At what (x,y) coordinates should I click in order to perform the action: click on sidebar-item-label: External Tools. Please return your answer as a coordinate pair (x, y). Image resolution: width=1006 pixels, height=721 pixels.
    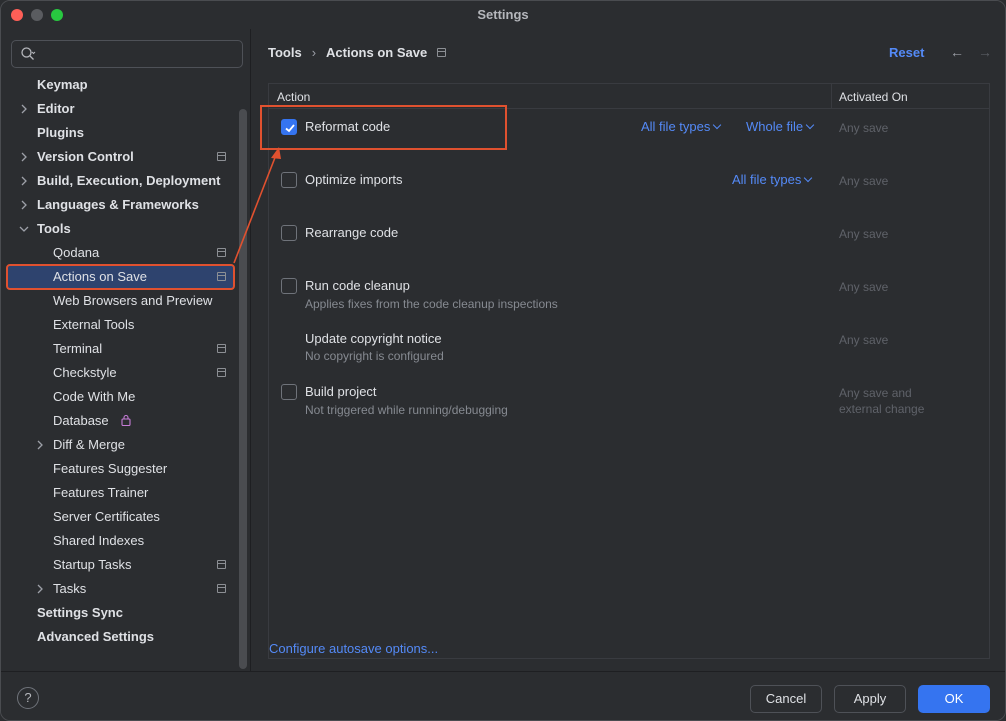
    Looking at the image, I should click on (94, 324).